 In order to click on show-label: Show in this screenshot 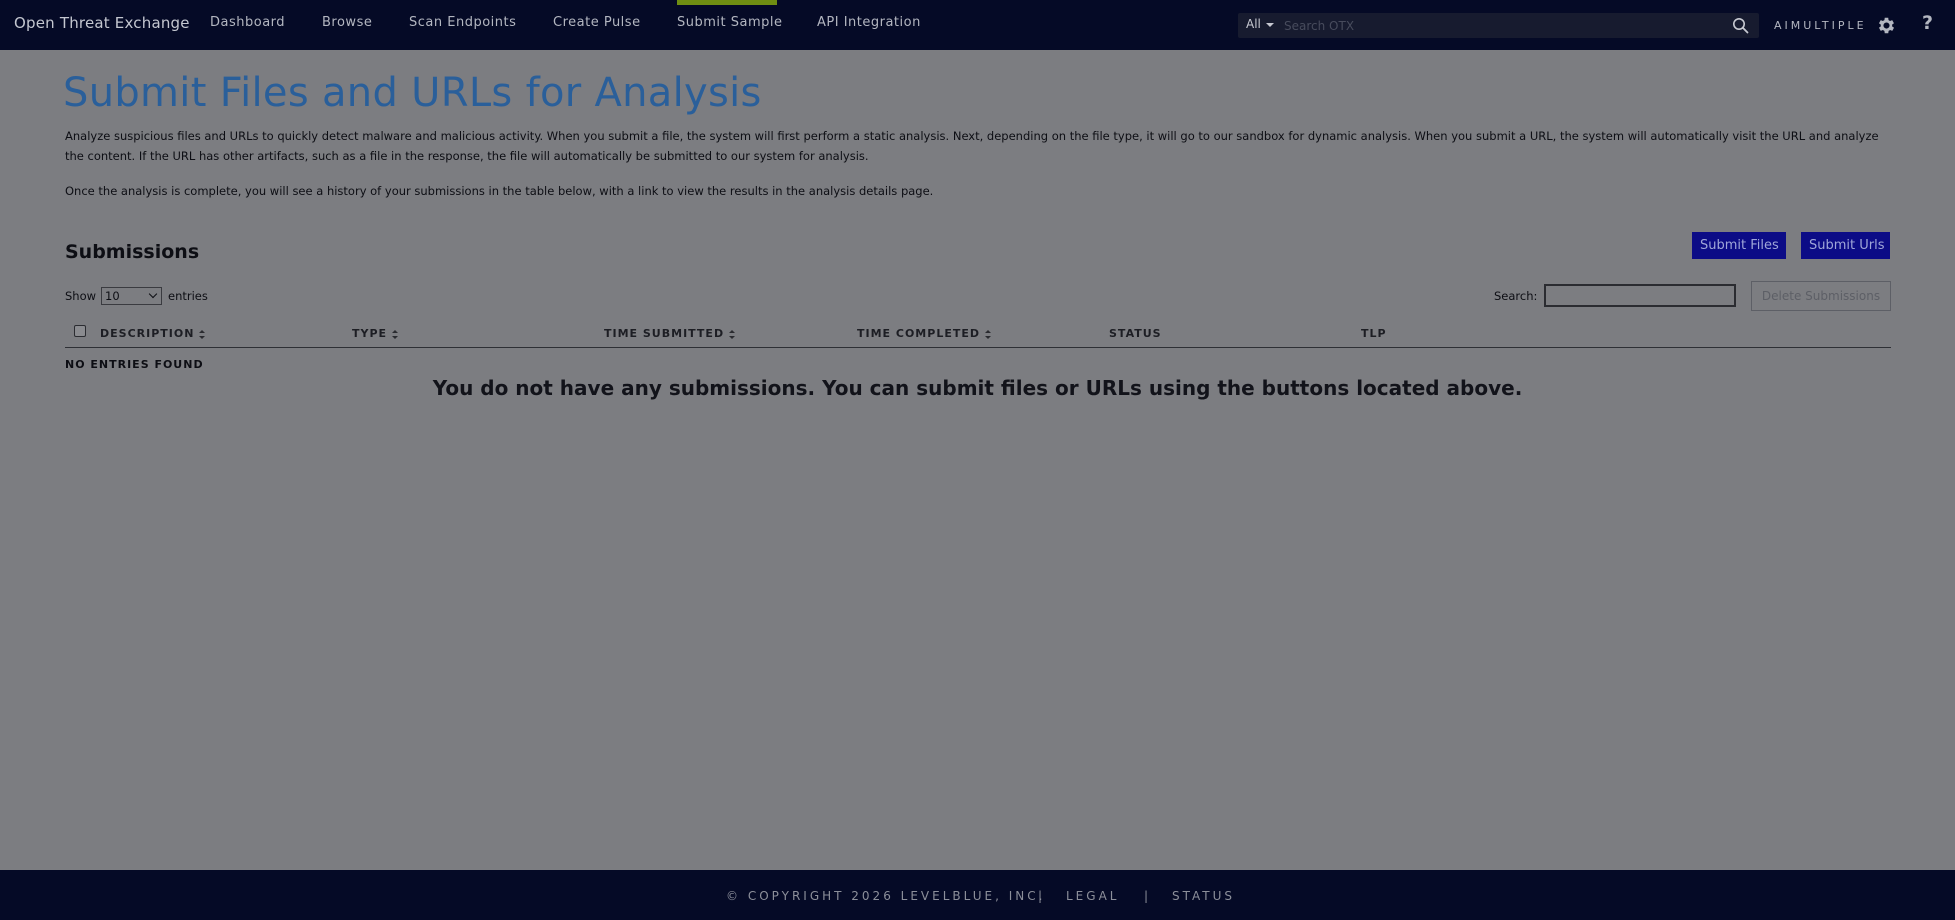, I will do `click(81, 296)`.